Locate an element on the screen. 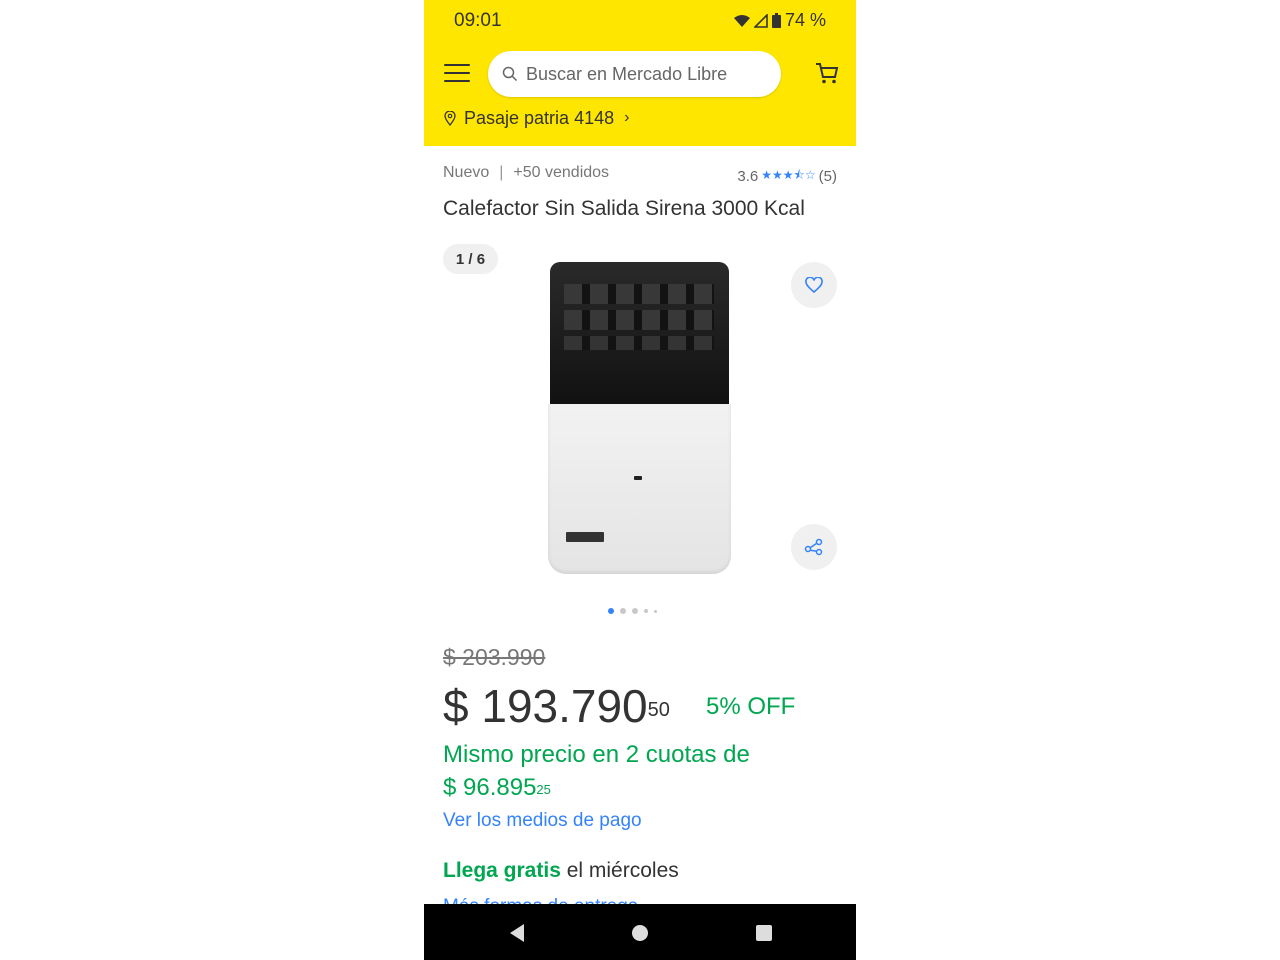 The image size is (1280, 960). search-bar is located at coordinates (634, 74).